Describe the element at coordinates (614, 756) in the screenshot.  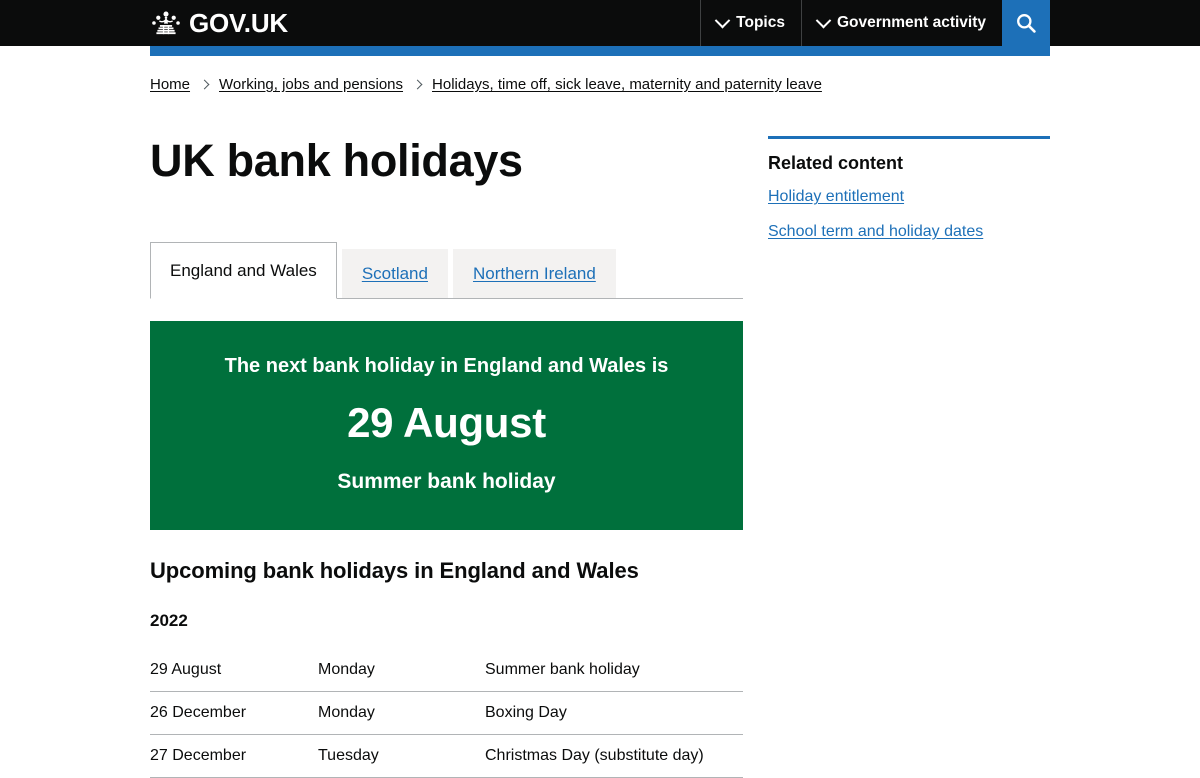
I see `holiday-name: Christmas Day (substitute day)` at that location.